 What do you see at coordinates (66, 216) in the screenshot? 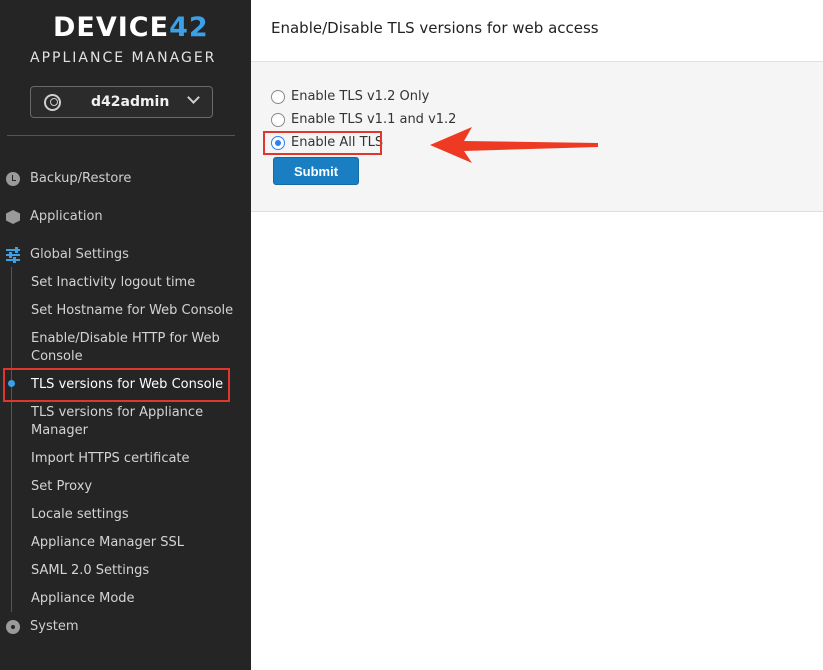
I see `nav-label: Application` at bounding box center [66, 216].